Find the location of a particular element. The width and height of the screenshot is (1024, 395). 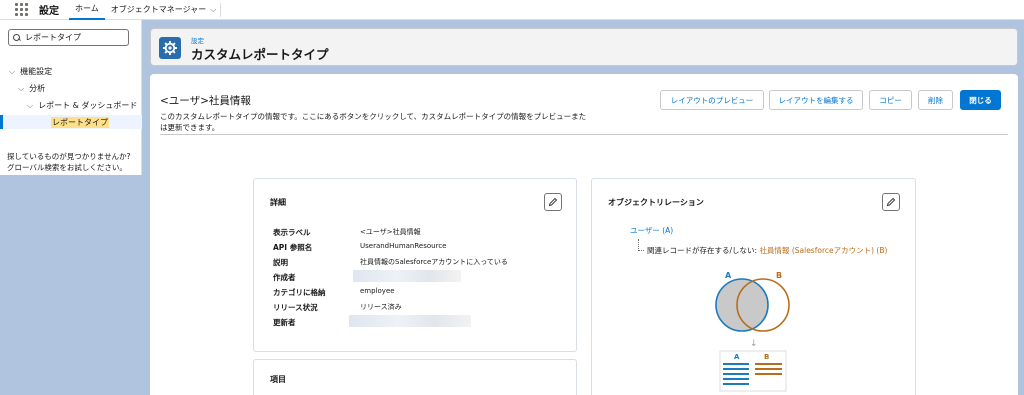

field-label: 作成者 is located at coordinates (284, 277).